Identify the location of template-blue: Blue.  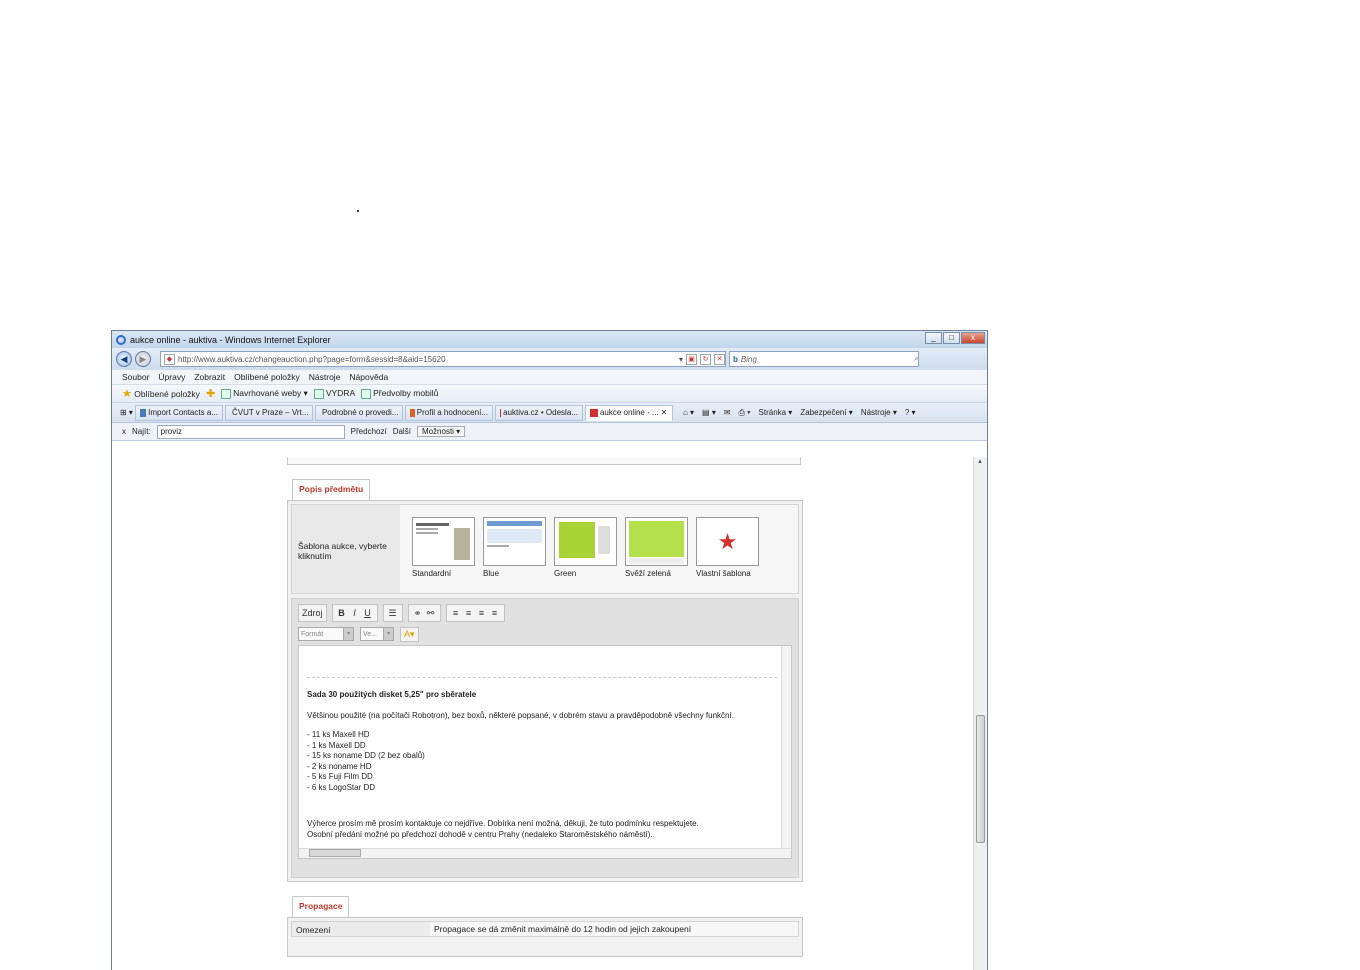
(514, 555).